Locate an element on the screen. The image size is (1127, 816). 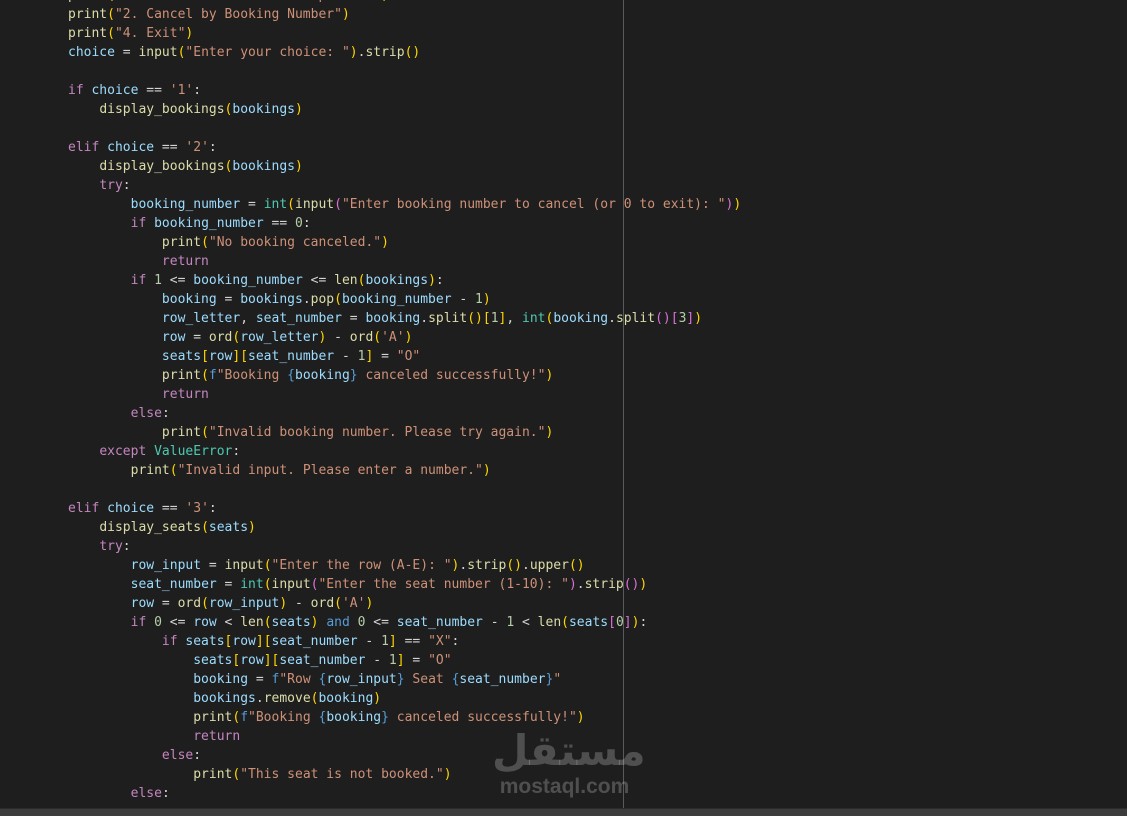
code-token: - is located at coordinates (377, 660).